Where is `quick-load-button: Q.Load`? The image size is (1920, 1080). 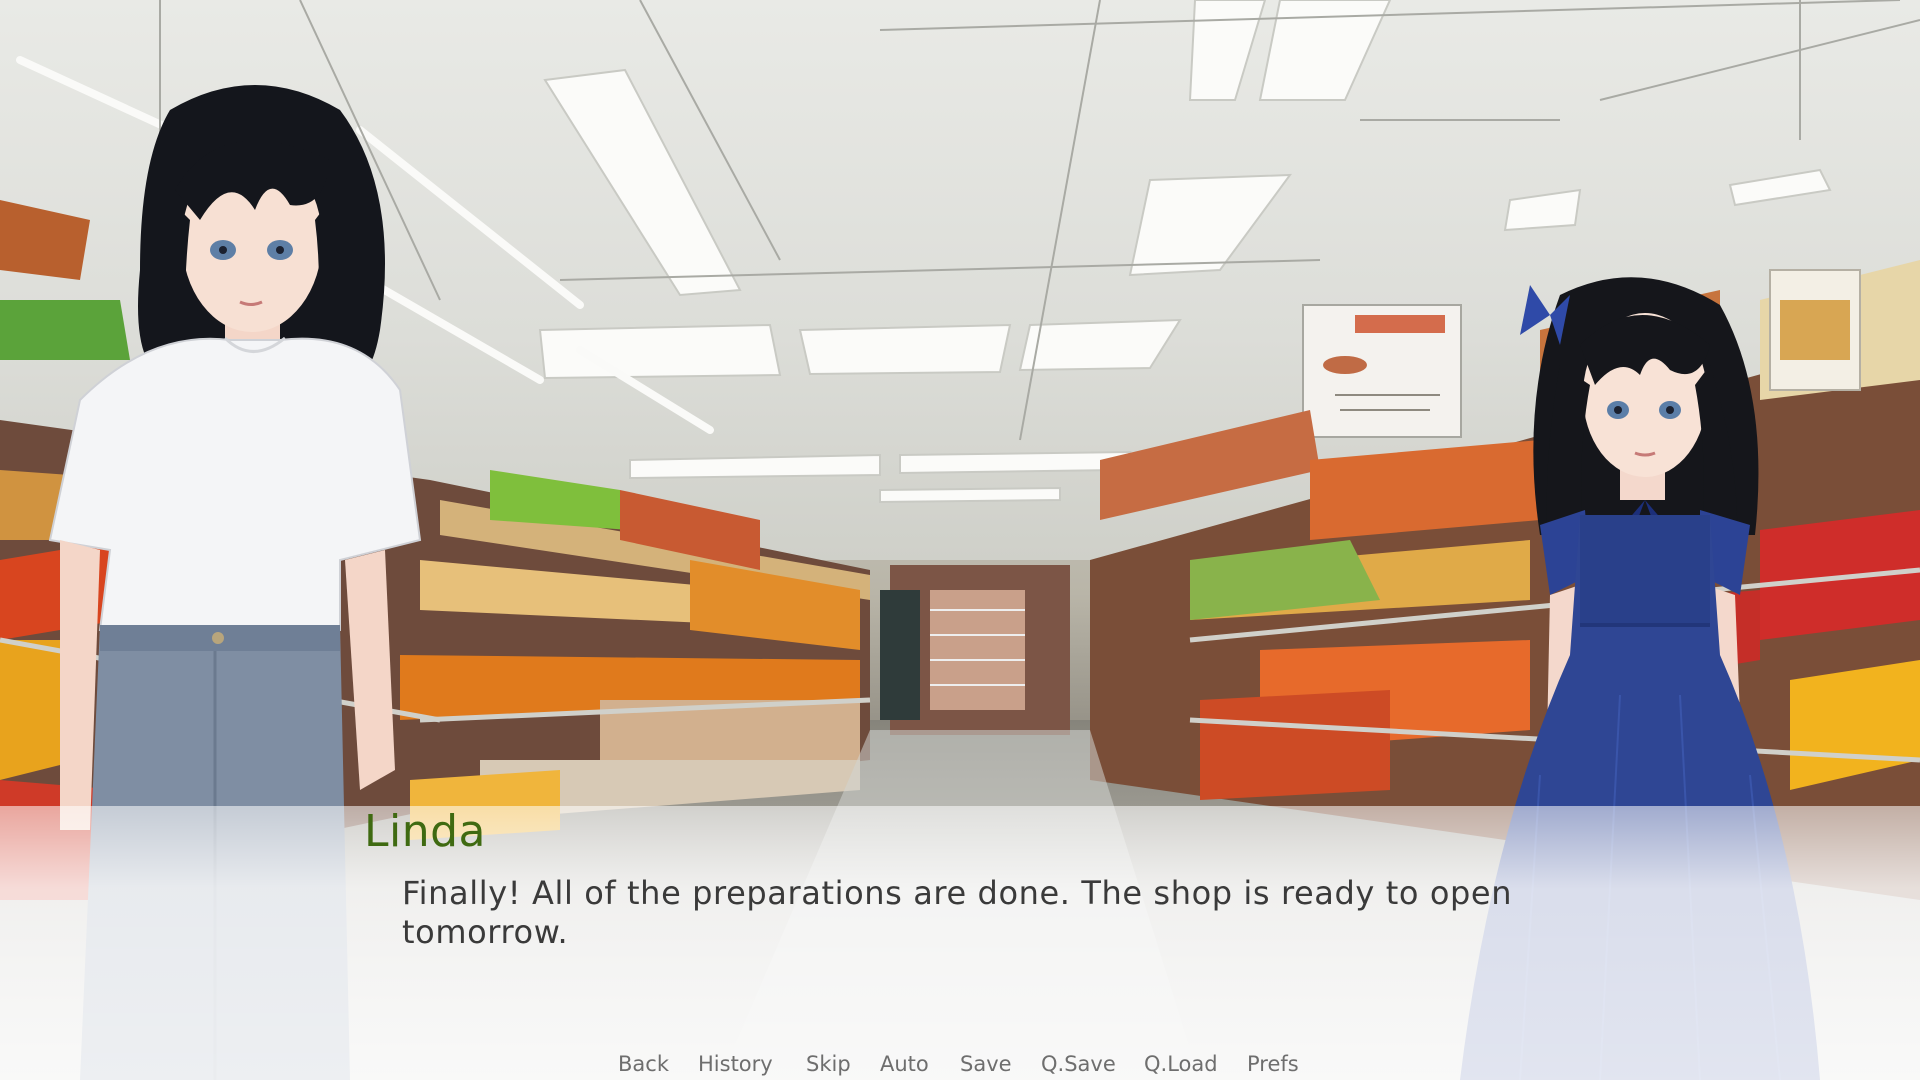
quick-load-button: Q.Load is located at coordinates (1181, 1064).